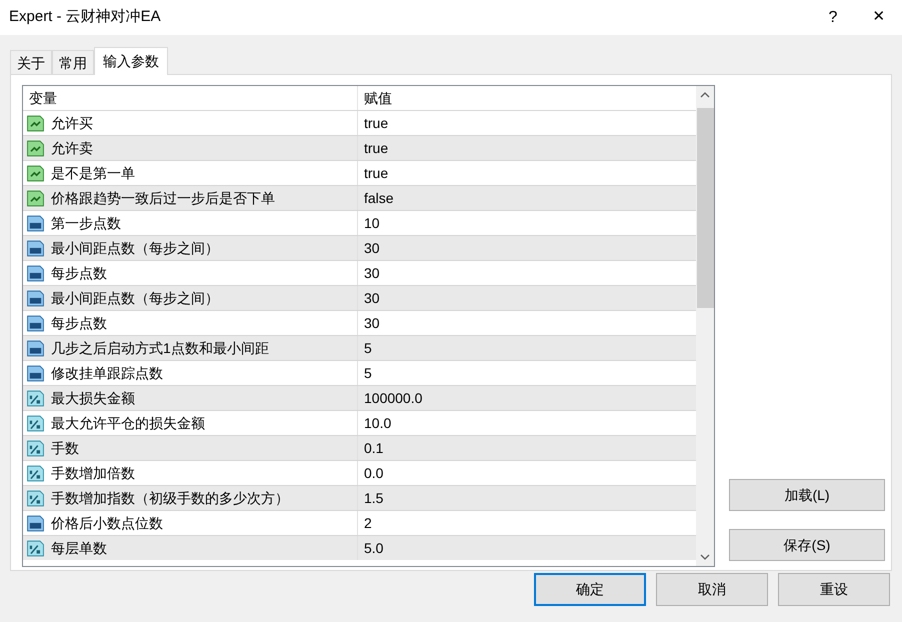  Describe the element at coordinates (93, 473) in the screenshot. I see `parameter-name: 手数增加倍数` at that location.